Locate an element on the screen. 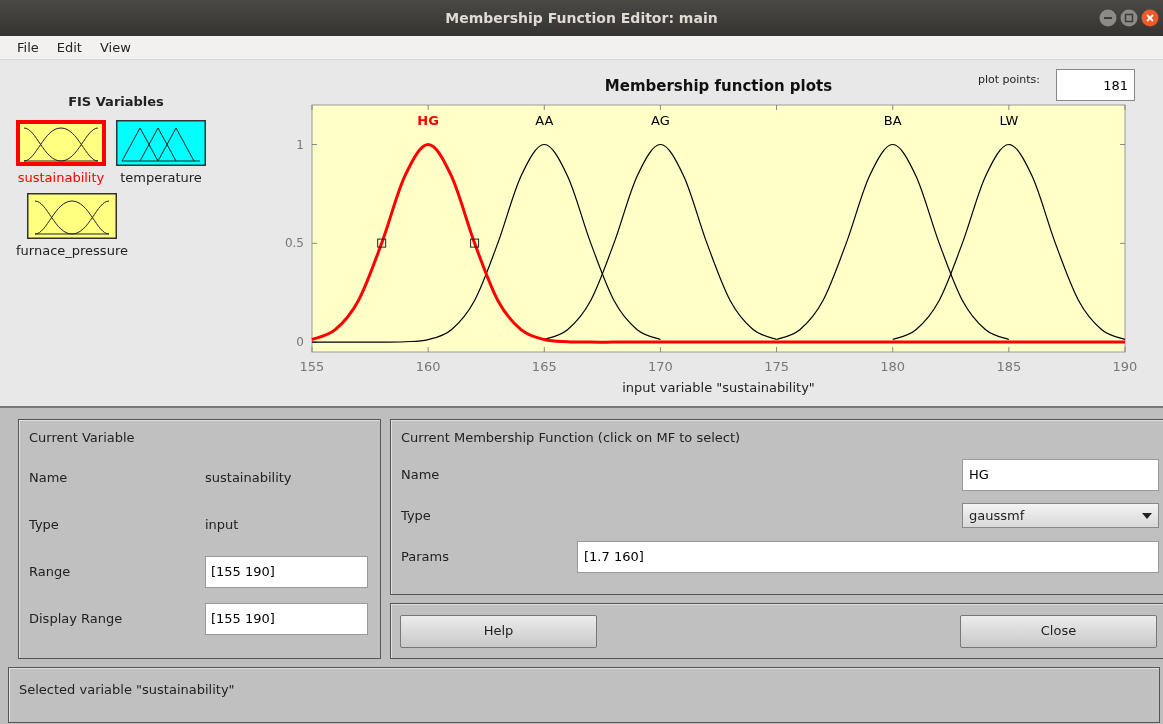 The image size is (1163, 724). variable-label: furnace_pressure is located at coordinates (72, 251).